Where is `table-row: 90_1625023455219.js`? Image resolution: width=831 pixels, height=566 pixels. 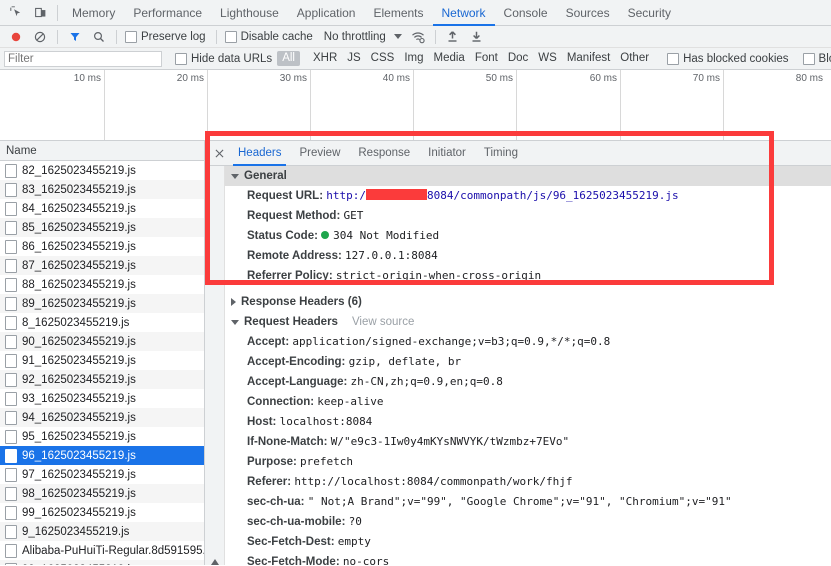
table-row: 90_1625023455219.js is located at coordinates (102, 341).